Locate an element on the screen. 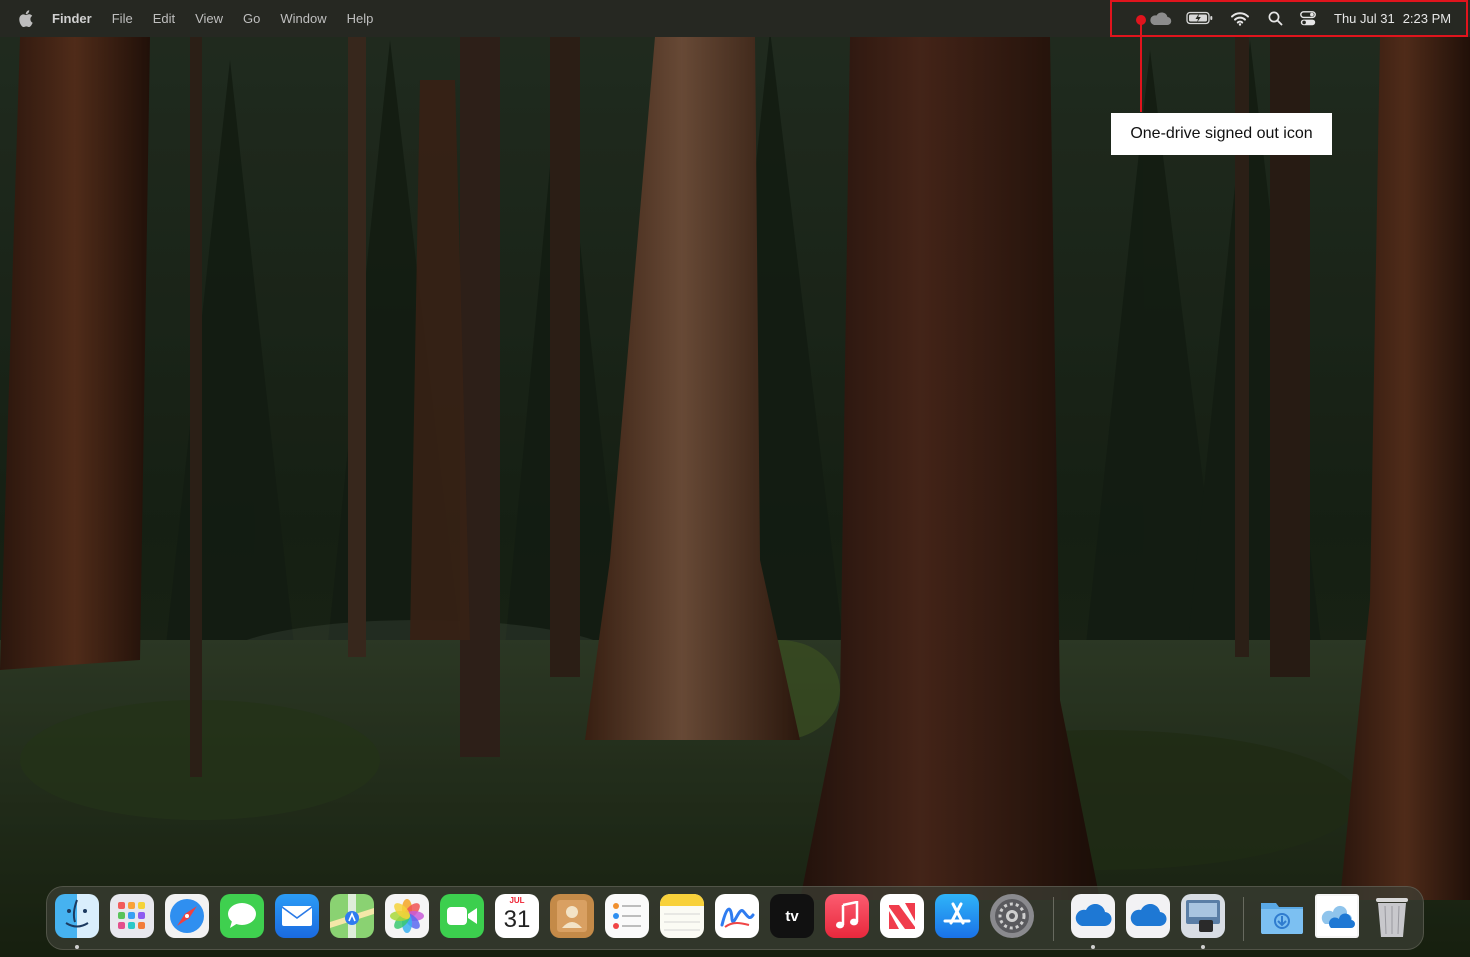 The image size is (1470, 957). app-store-icon is located at coordinates (957, 916).